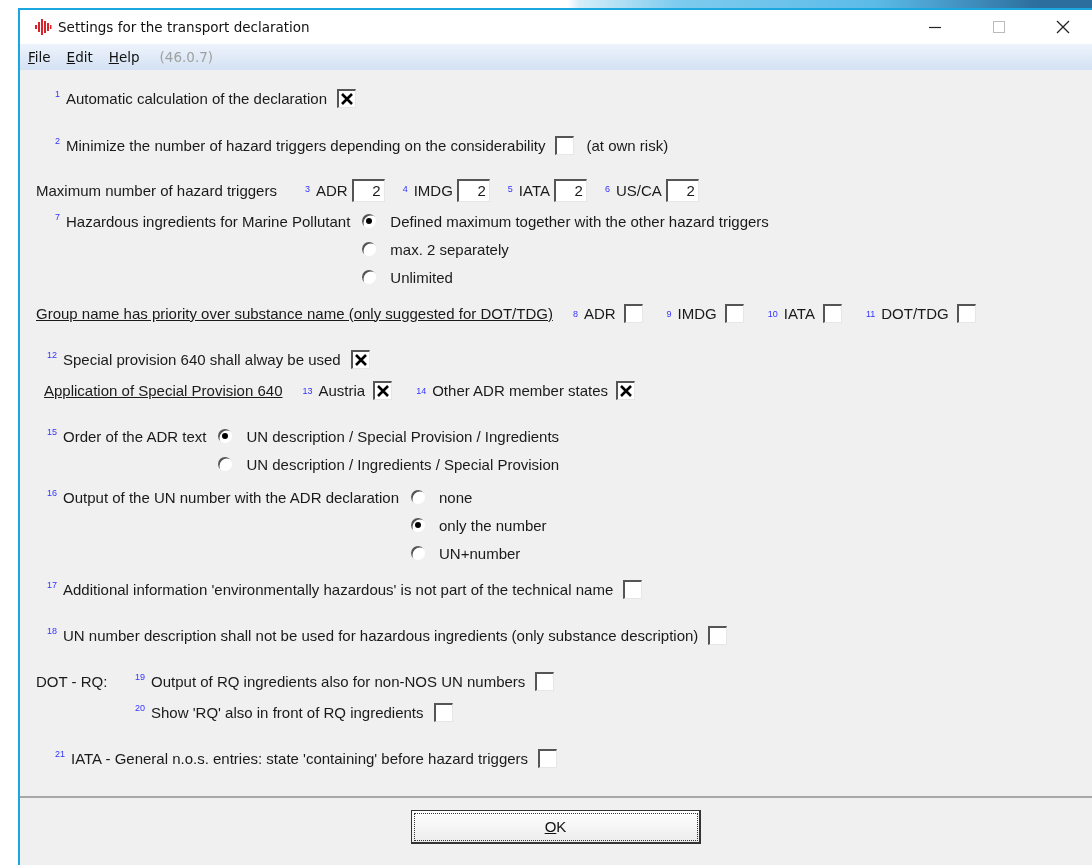 The height and width of the screenshot is (865, 1092). What do you see at coordinates (57, 141) in the screenshot?
I see `option-number: 2` at bounding box center [57, 141].